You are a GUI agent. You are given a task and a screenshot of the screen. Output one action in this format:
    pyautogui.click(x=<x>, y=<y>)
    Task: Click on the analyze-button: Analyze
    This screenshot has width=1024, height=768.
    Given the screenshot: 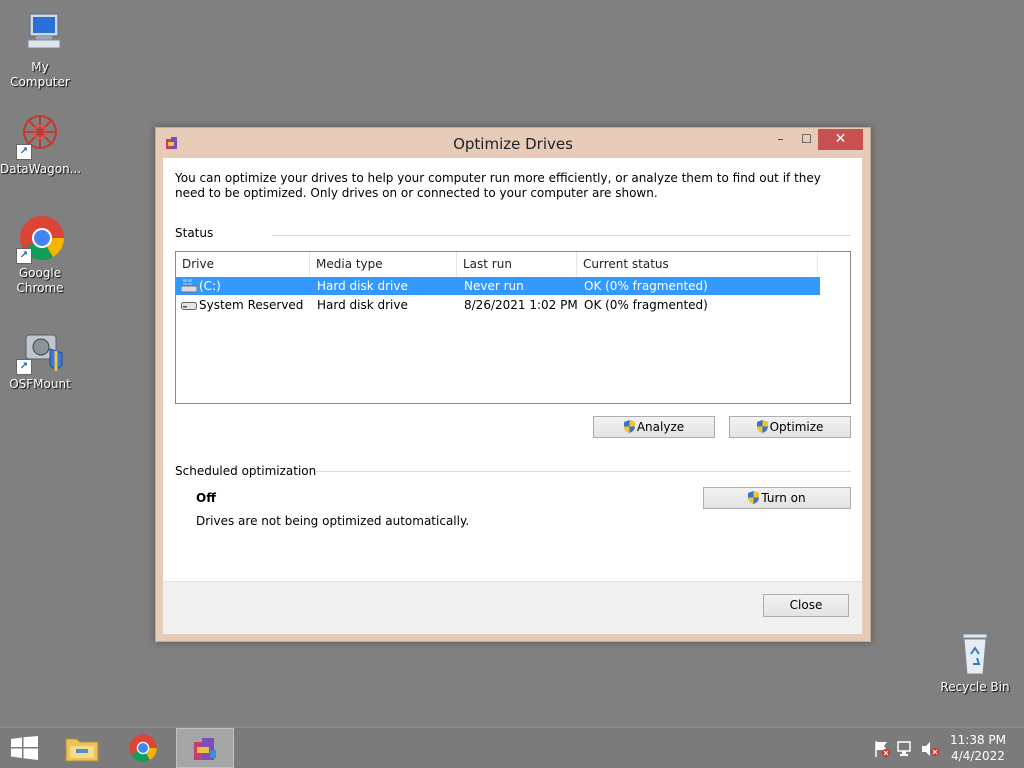 What is the action you would take?
    pyautogui.click(x=654, y=427)
    